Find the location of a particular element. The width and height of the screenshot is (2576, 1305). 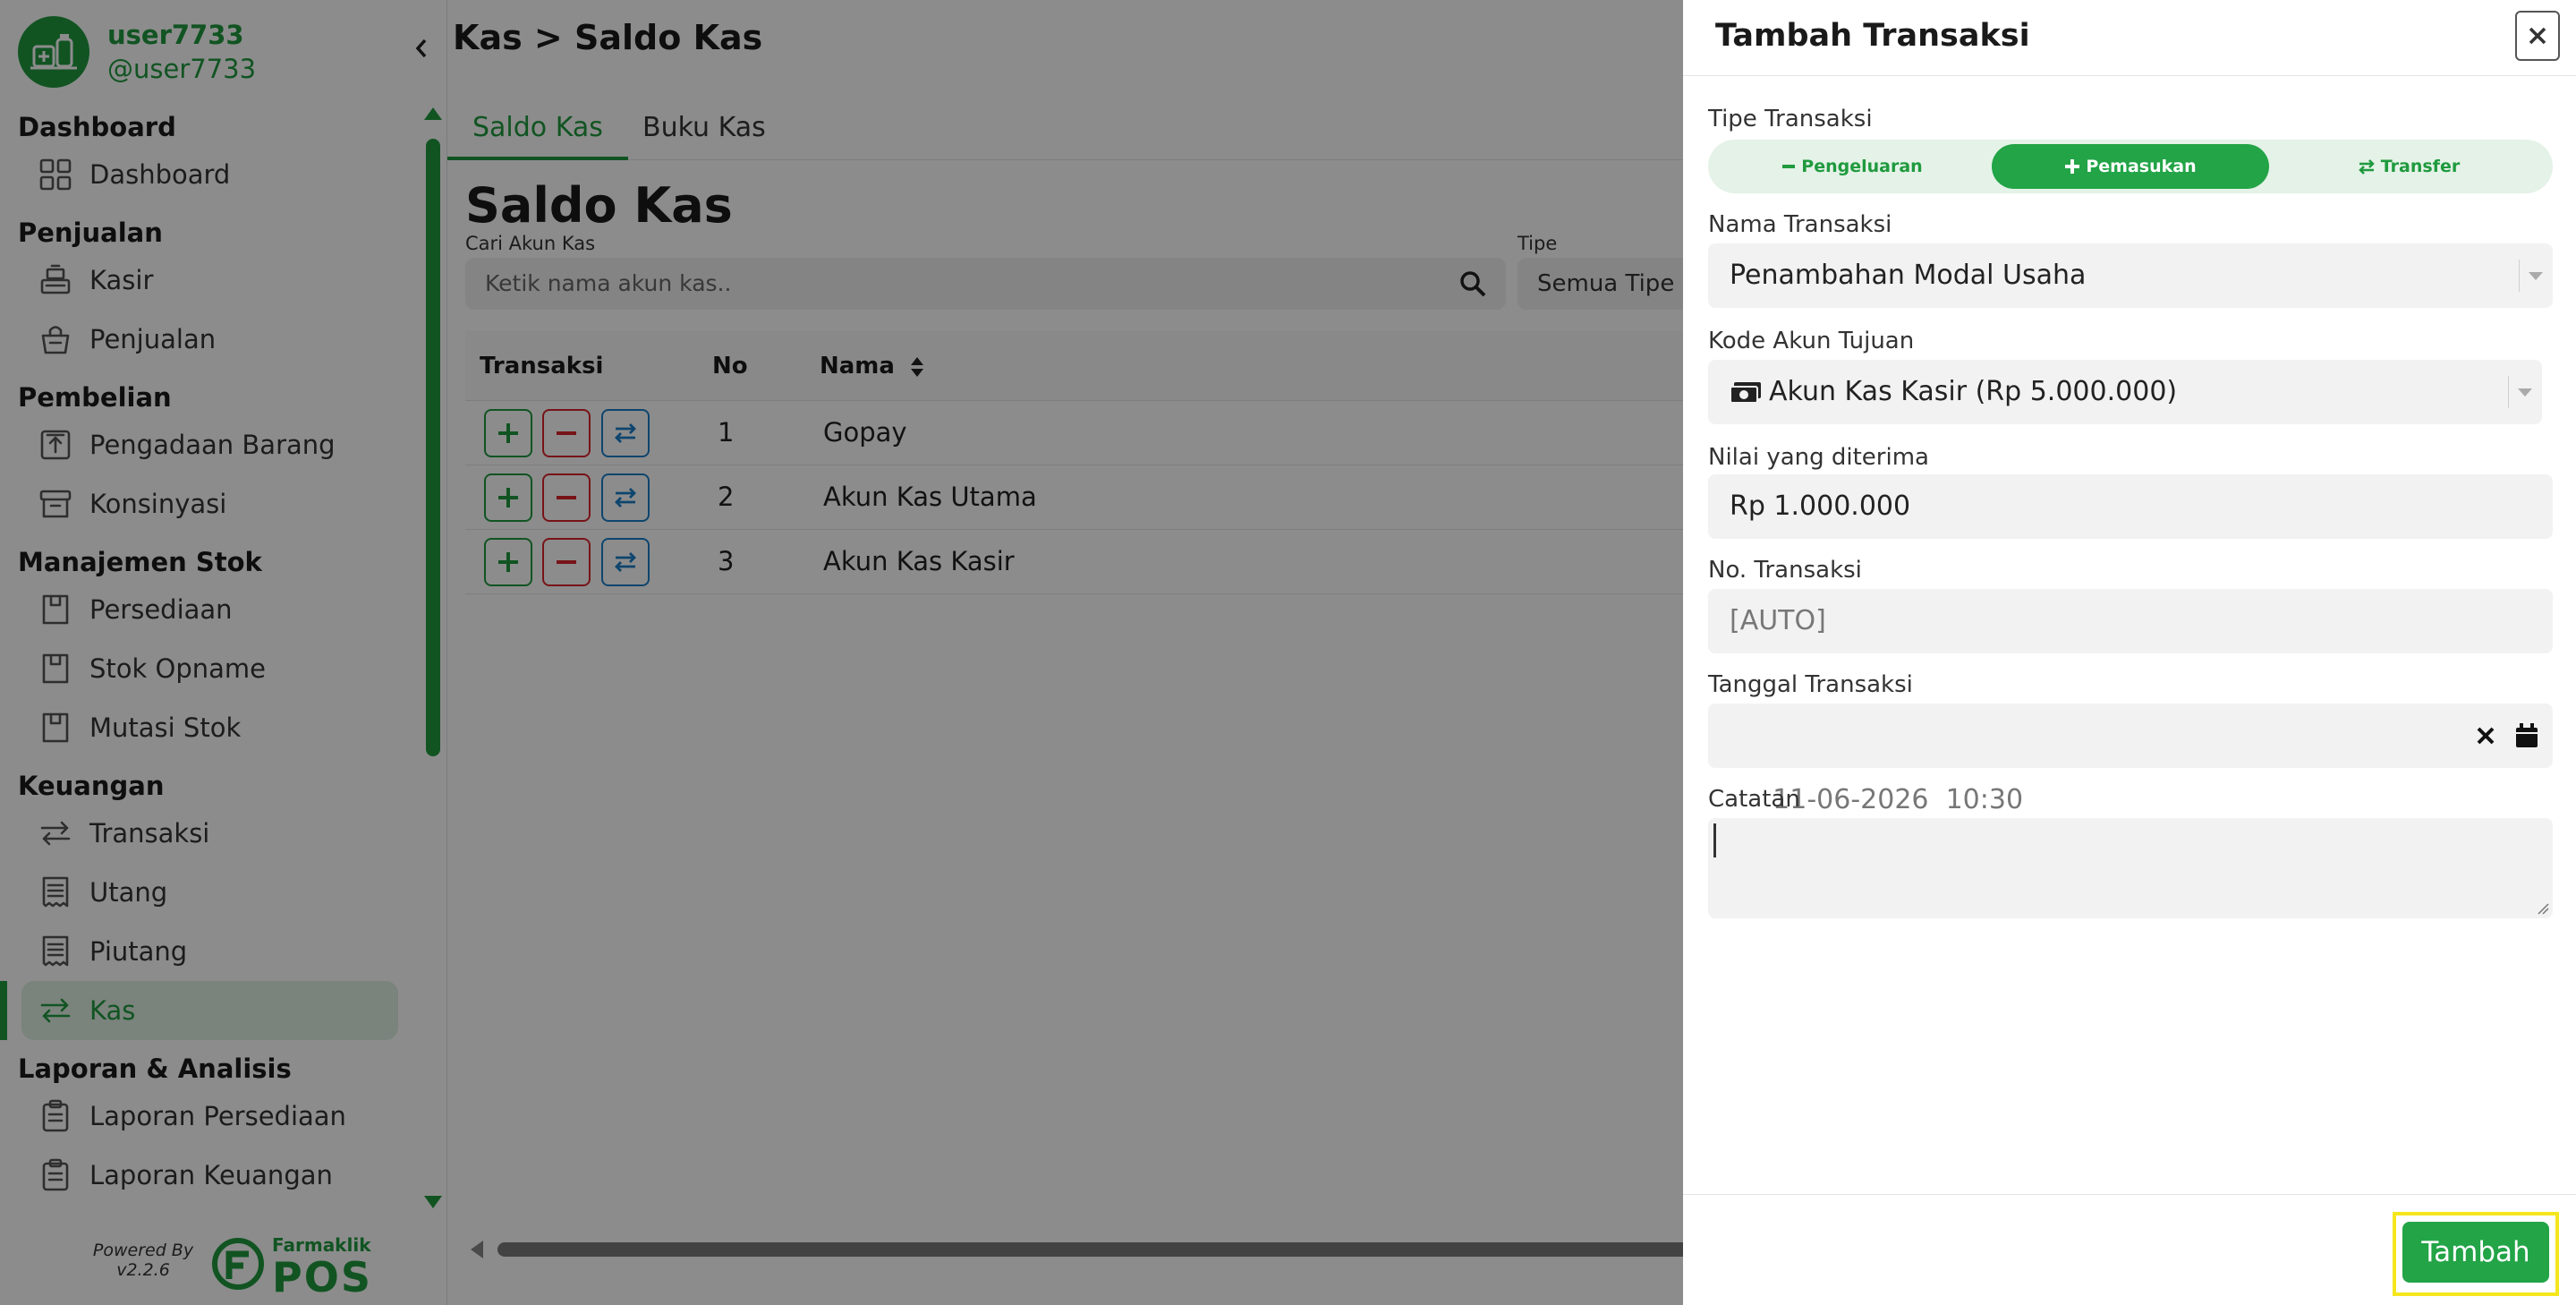

close-button is located at coordinates (2537, 36).